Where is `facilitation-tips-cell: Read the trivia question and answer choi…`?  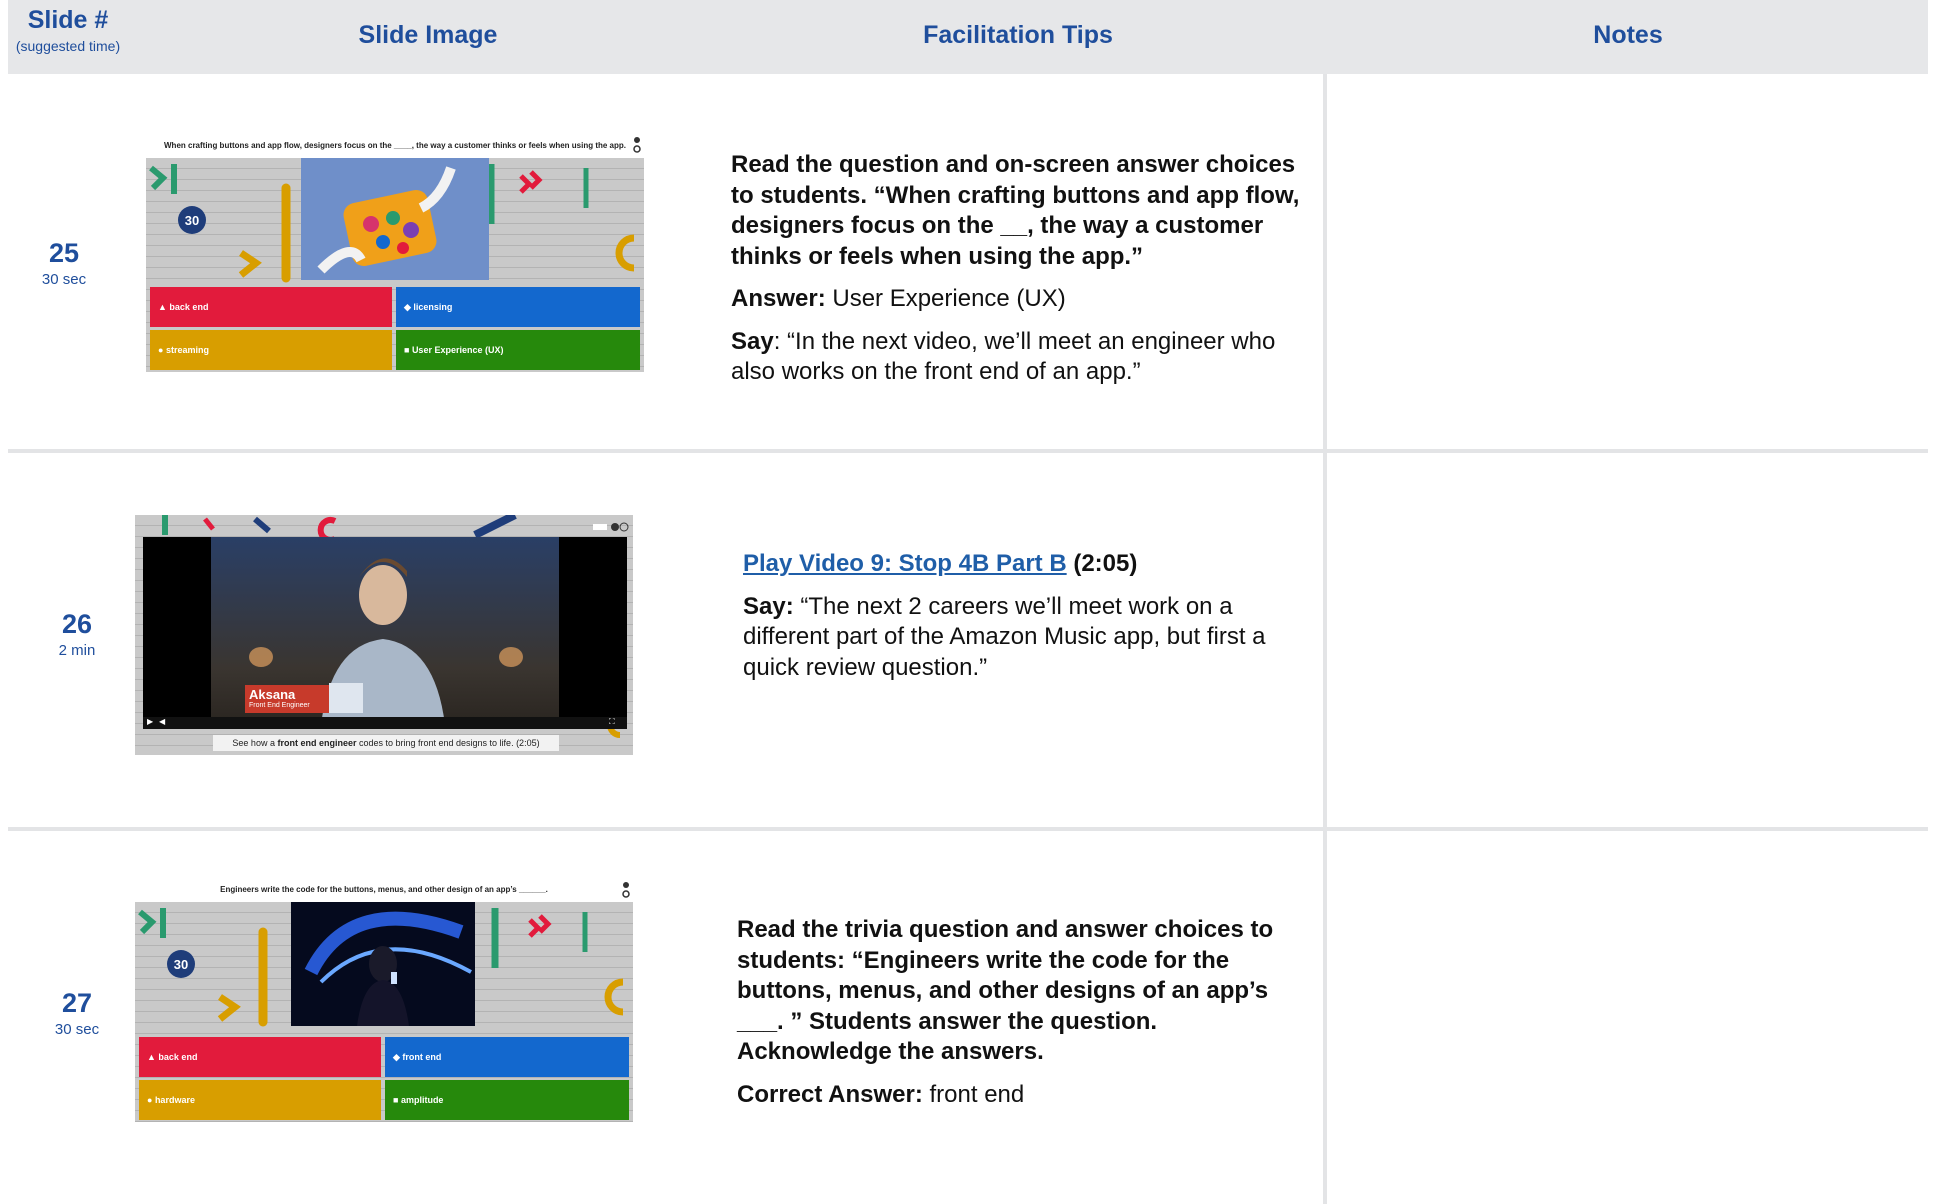 facilitation-tips-cell: Read the trivia question and answer choi… is located at coordinates (1009, 1018).